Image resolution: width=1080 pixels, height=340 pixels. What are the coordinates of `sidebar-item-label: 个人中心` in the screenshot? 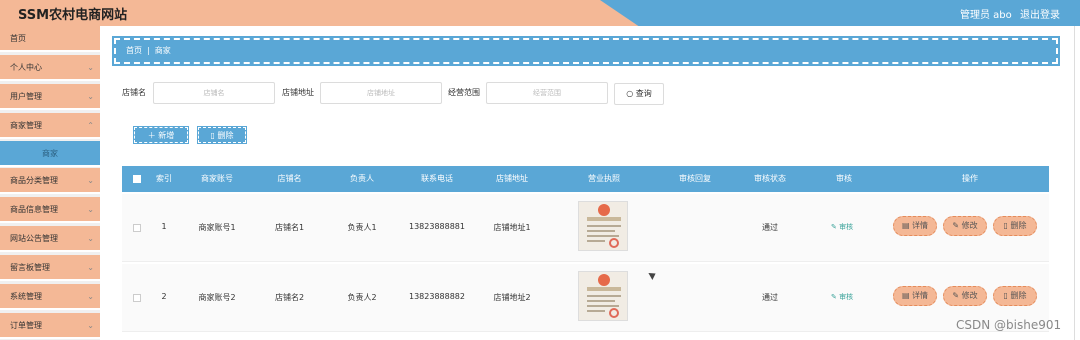 It's located at (26, 67).